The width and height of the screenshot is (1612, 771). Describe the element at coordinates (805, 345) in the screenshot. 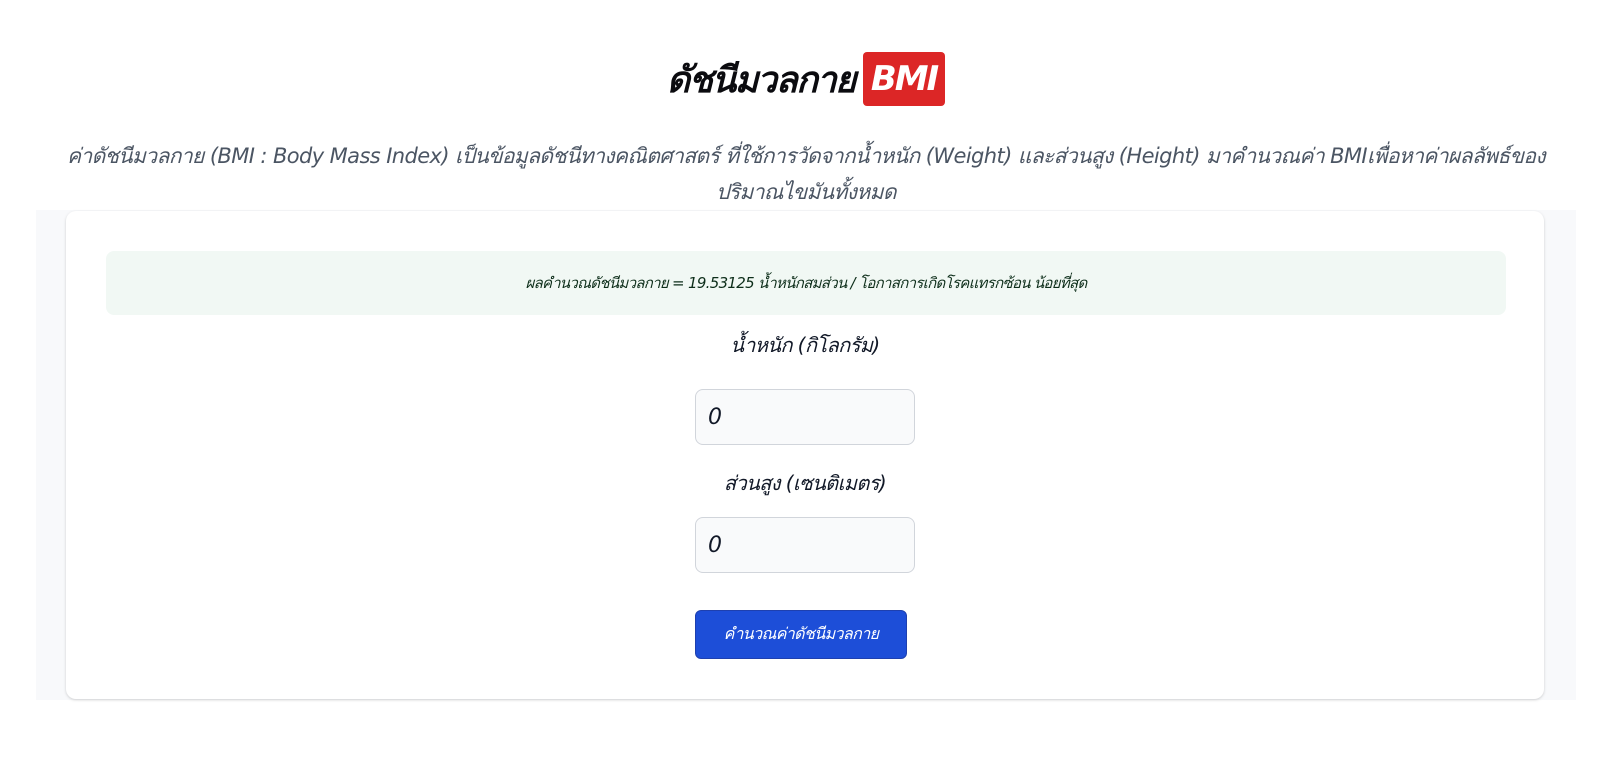

I see `weight-label: น้ำหนัก (กิโลกรัม)` at that location.